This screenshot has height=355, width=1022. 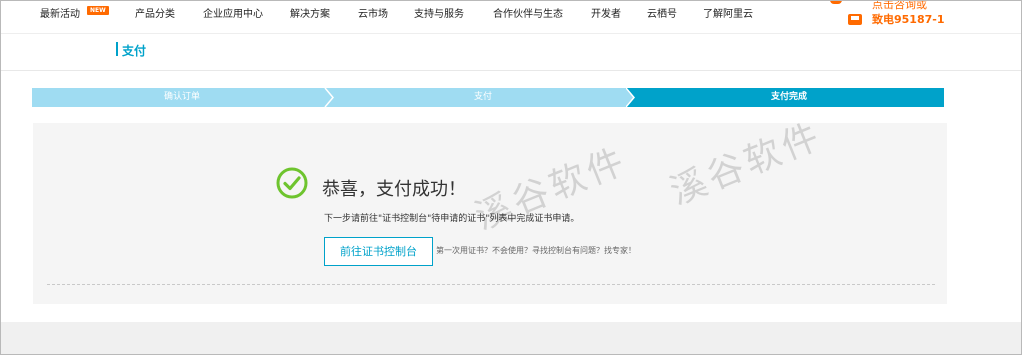 I want to click on step-label: 支付, so click(x=482, y=97).